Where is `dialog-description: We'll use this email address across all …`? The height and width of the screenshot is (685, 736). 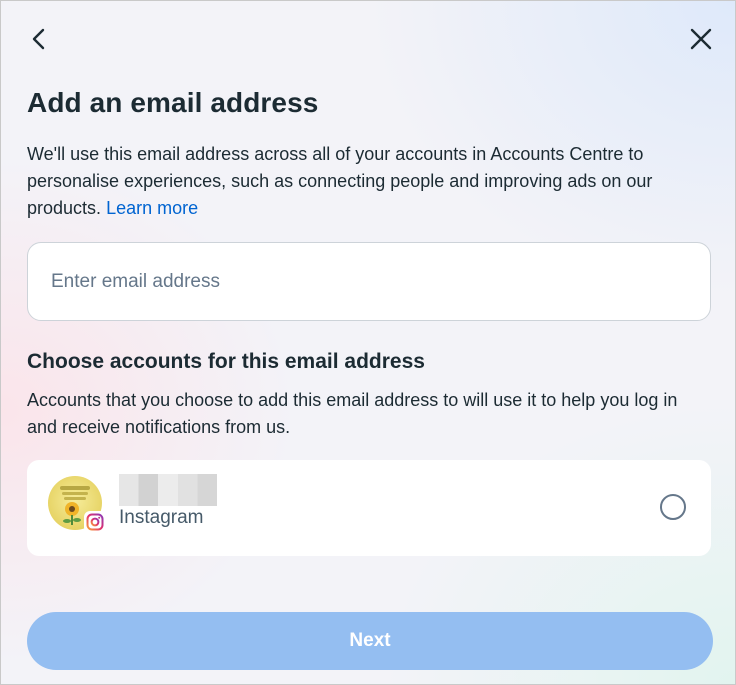
dialog-description: We'll use this email address across all … is located at coordinates (367, 181).